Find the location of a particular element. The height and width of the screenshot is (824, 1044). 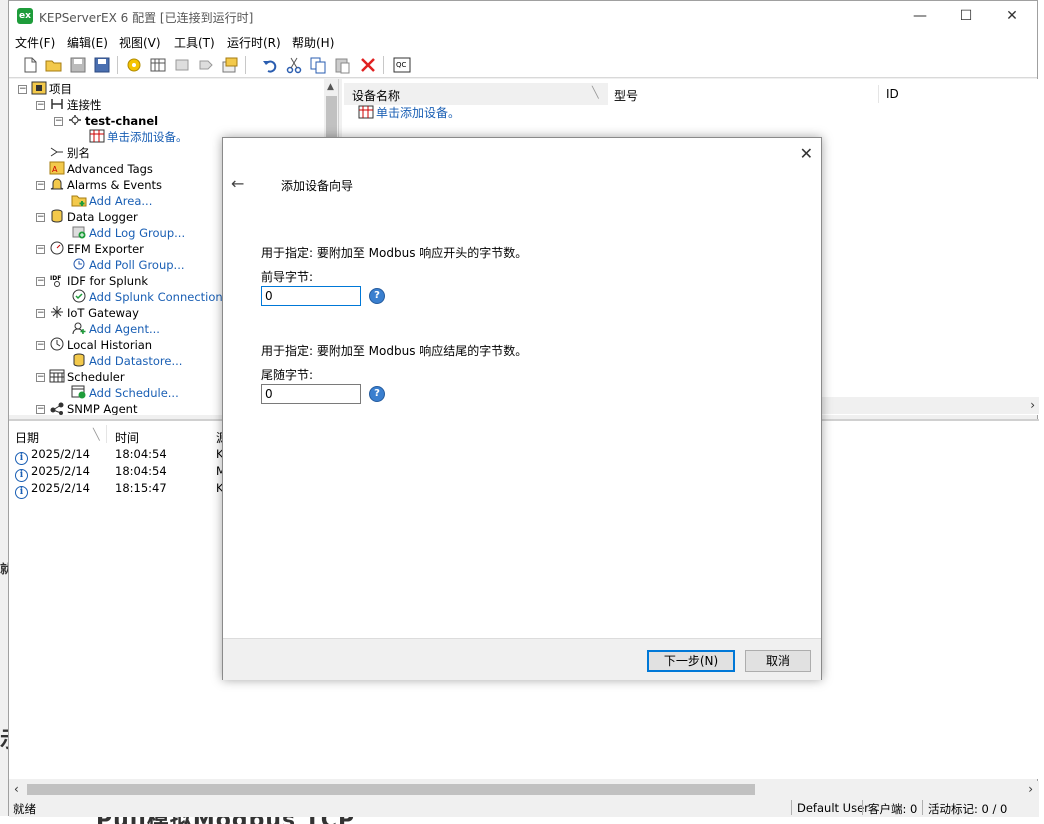

column-id: ID is located at coordinates (892, 94).